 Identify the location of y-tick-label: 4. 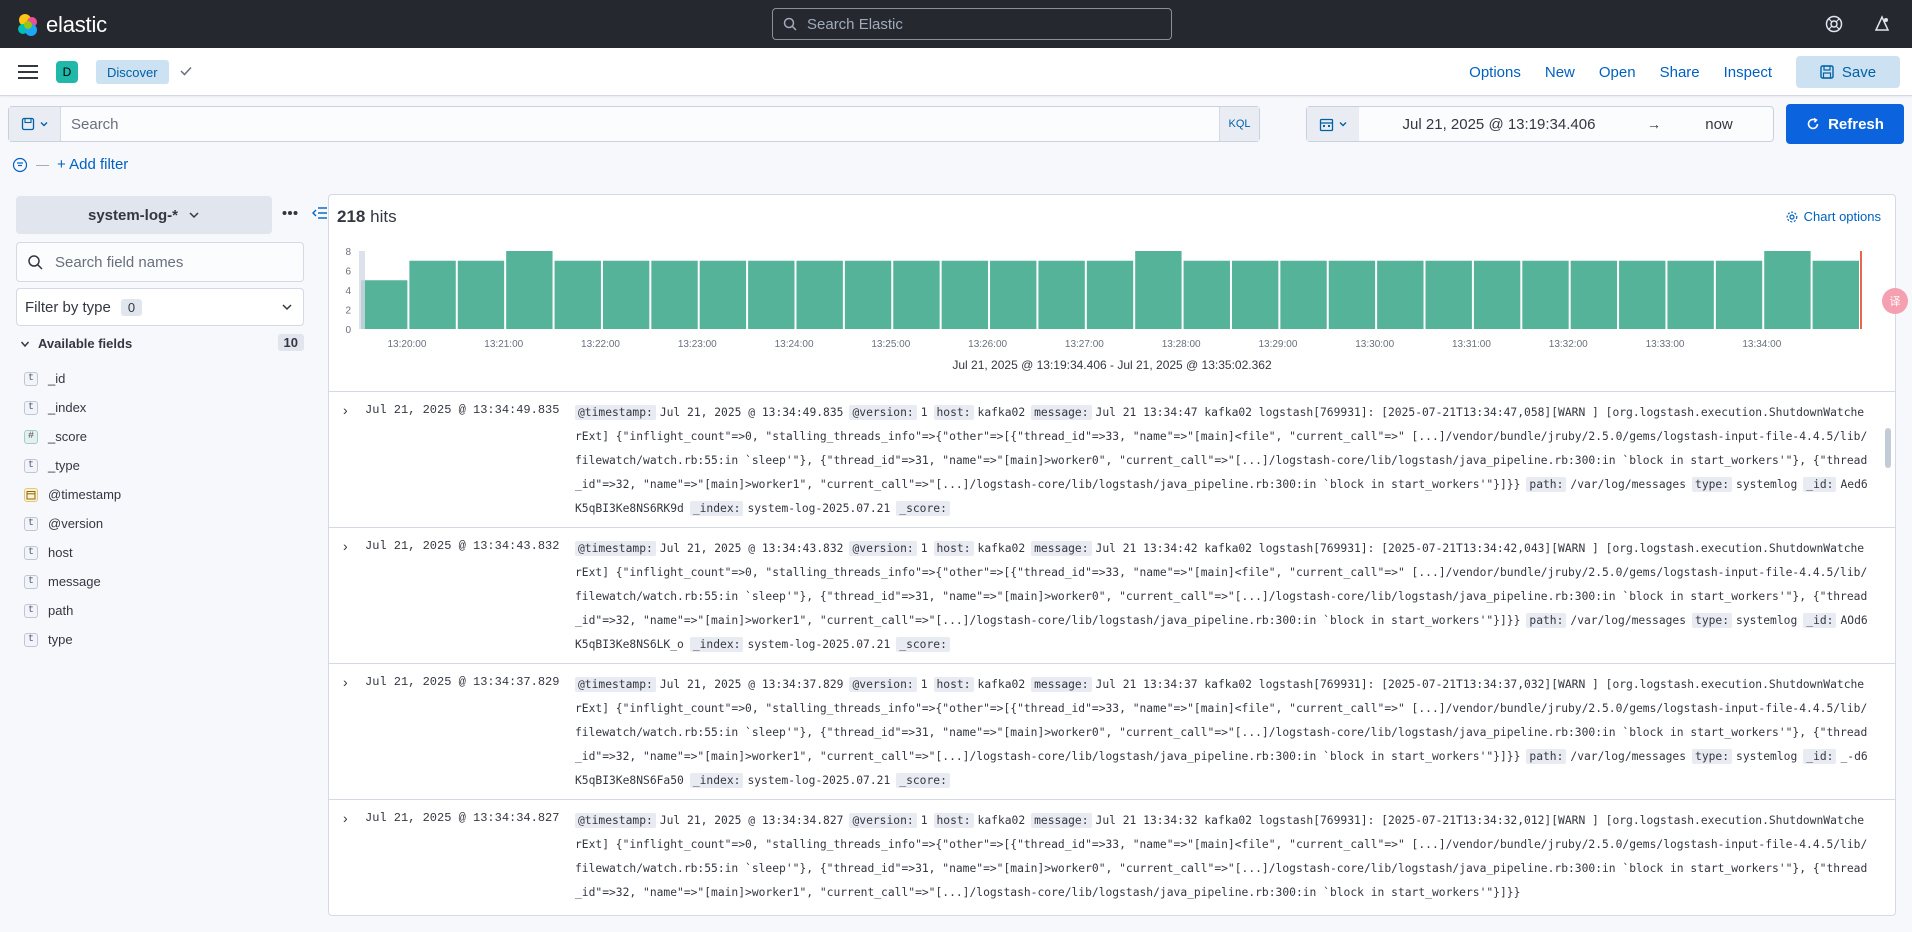
(348, 291).